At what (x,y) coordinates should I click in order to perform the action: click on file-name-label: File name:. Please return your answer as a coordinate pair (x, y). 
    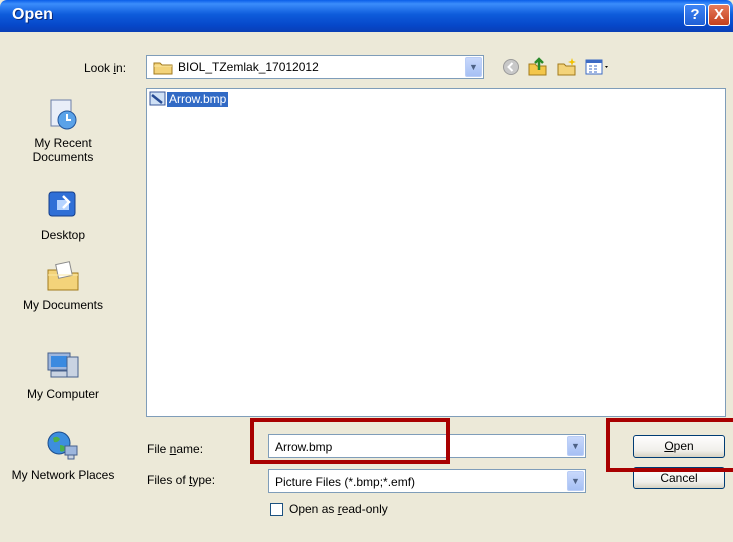
    Looking at the image, I should click on (175, 449).